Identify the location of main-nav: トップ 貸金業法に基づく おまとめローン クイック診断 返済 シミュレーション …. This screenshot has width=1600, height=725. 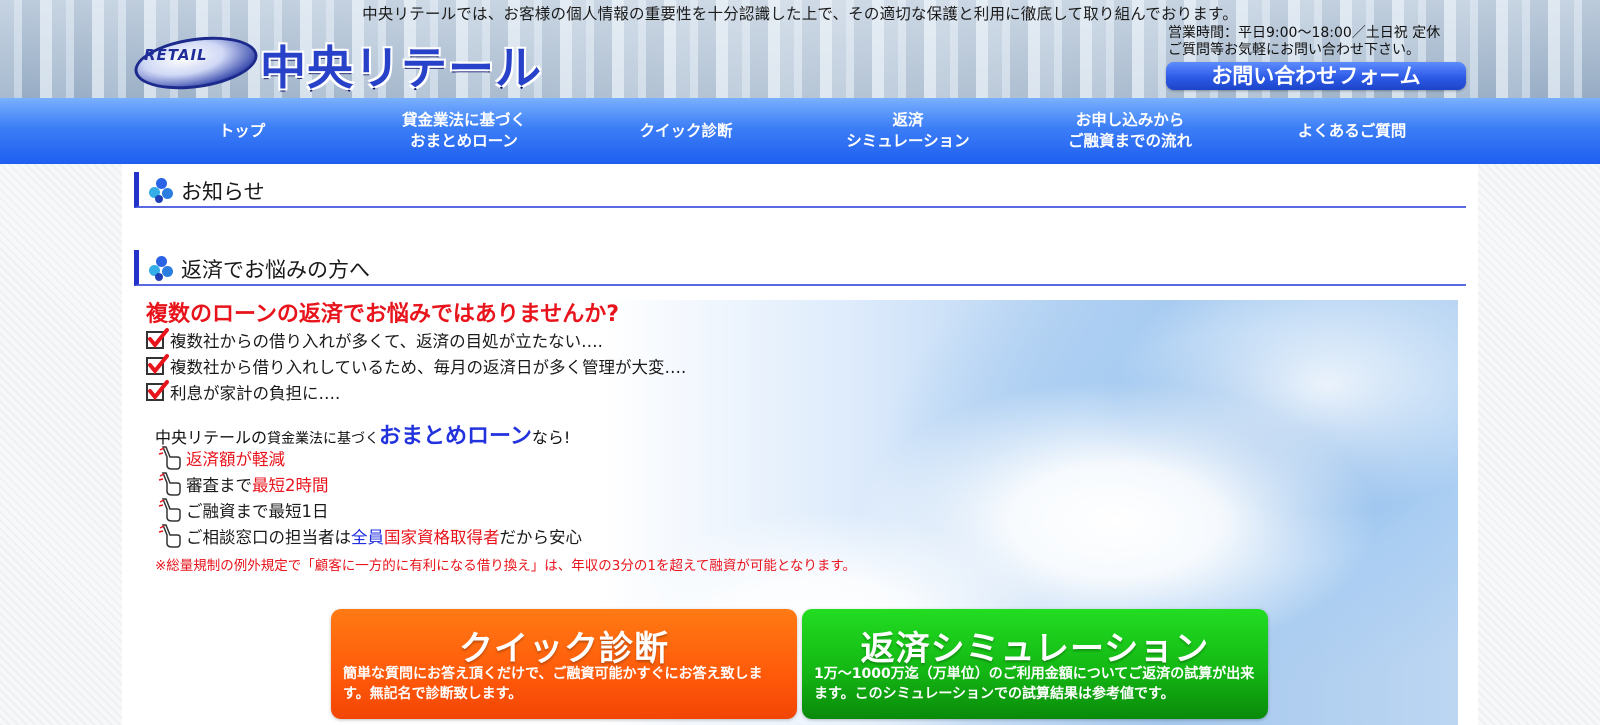
(800, 131).